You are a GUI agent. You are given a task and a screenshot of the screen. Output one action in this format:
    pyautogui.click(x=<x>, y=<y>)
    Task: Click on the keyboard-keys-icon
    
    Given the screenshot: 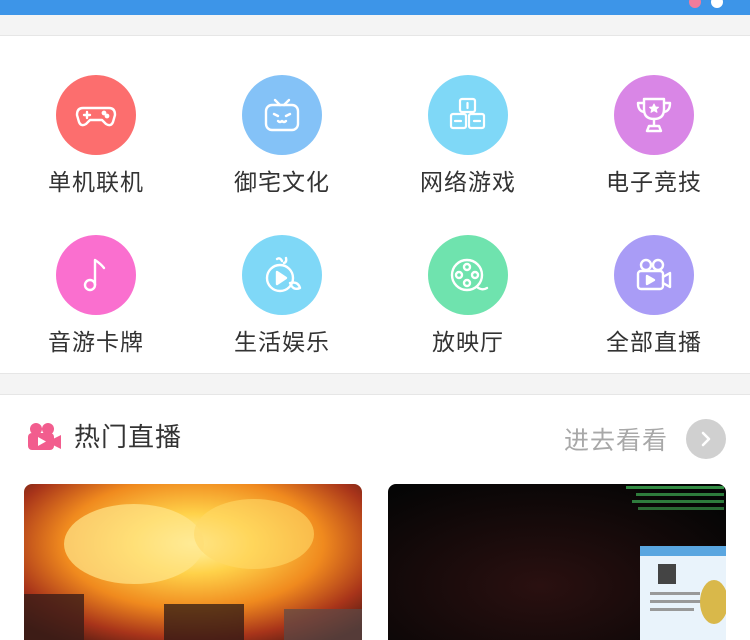 What is the action you would take?
    pyautogui.click(x=468, y=115)
    